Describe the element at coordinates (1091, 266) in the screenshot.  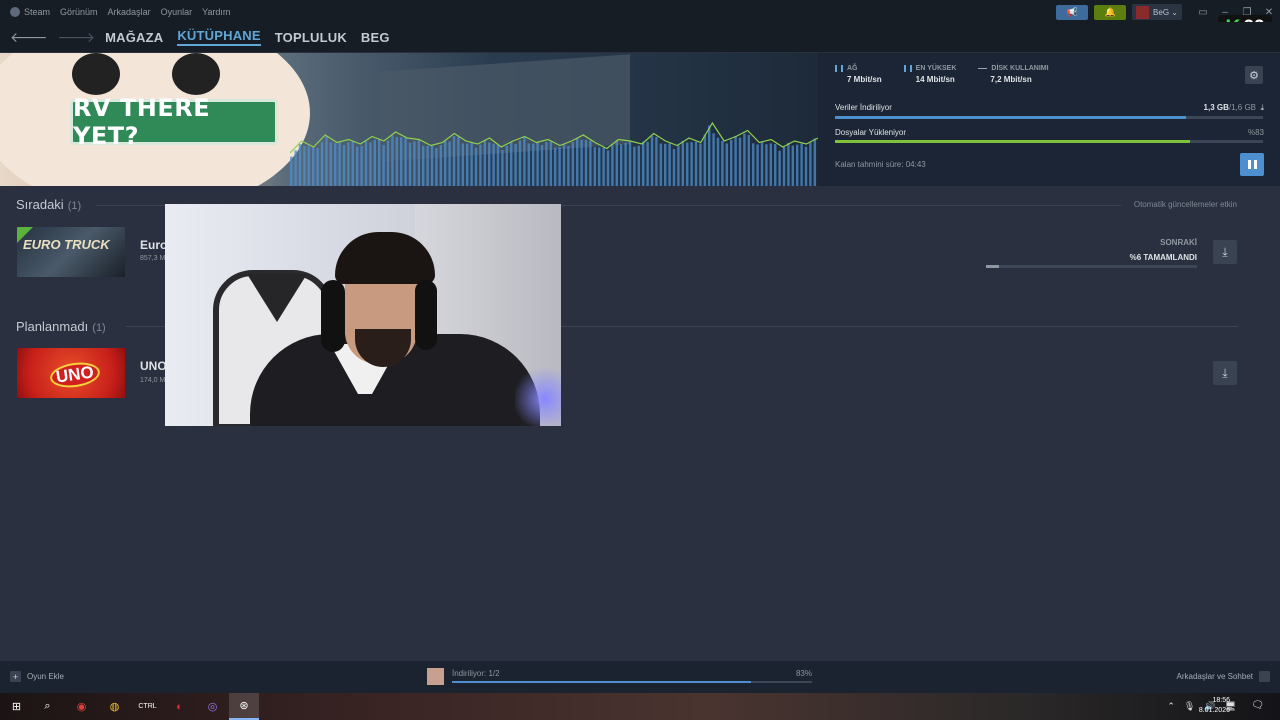
I see `queue-progress-bar` at that location.